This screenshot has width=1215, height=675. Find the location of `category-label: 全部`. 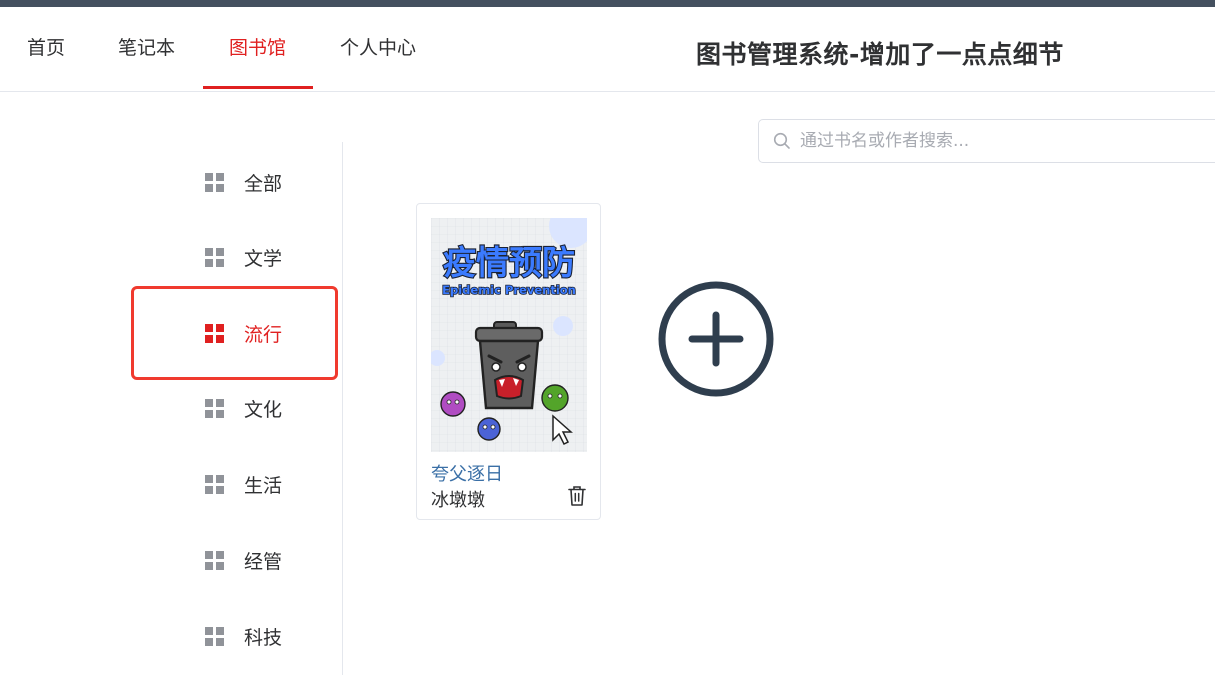

category-label: 全部 is located at coordinates (263, 183).